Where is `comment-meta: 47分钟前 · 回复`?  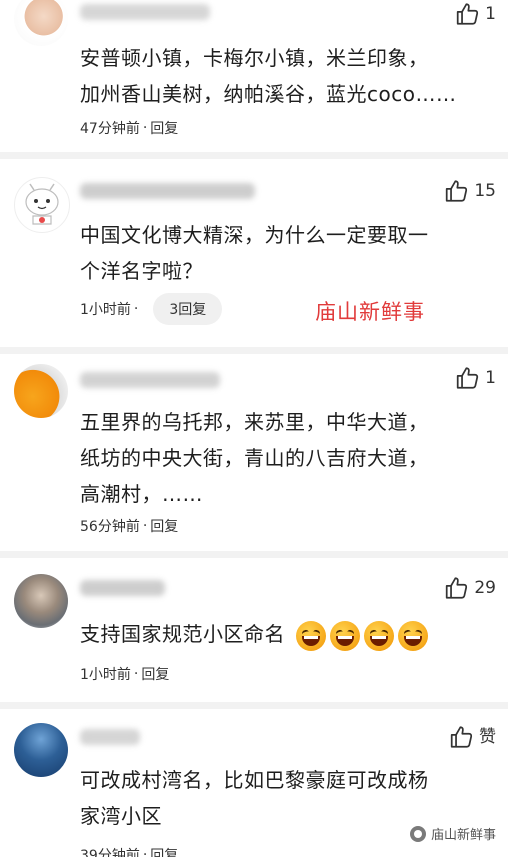 comment-meta: 47分钟前 · 回复 is located at coordinates (129, 128).